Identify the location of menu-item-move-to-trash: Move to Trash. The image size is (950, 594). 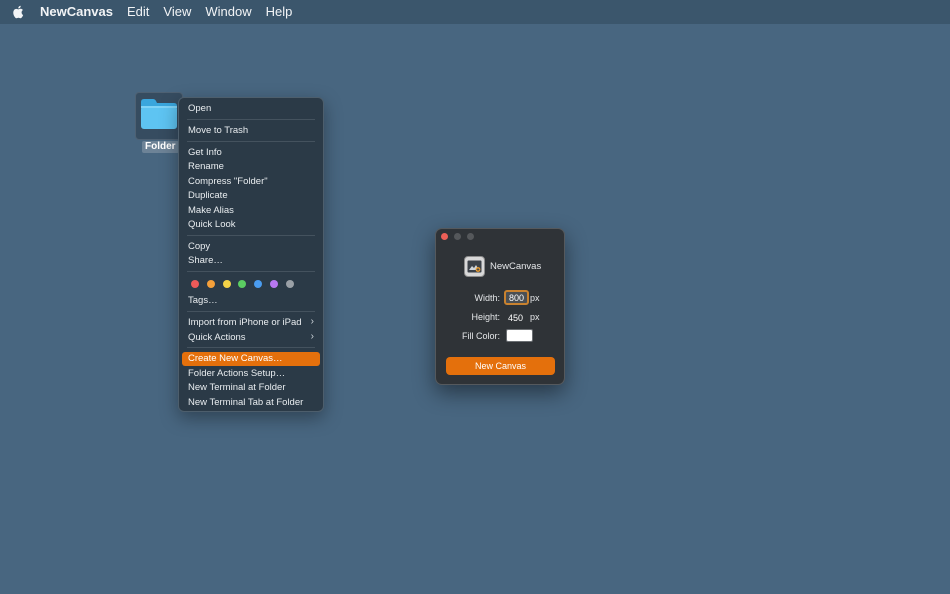
(218, 130).